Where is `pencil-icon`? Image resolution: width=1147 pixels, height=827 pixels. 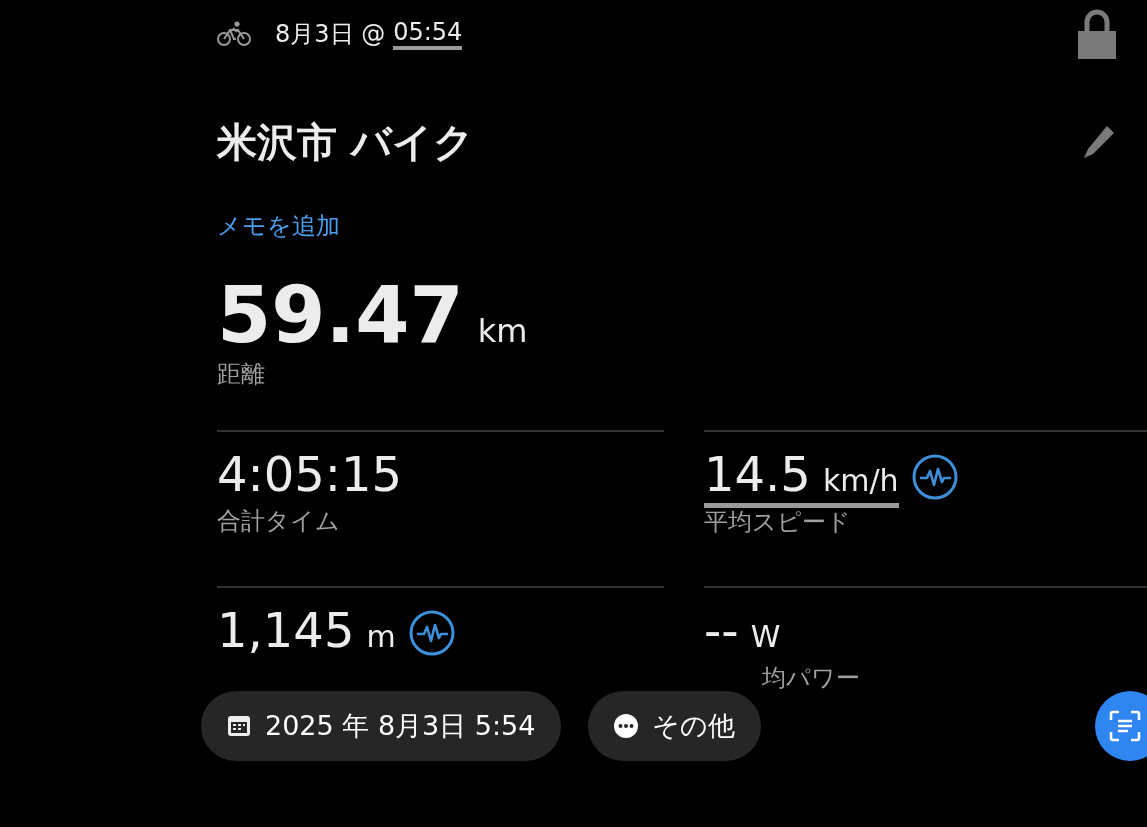 pencil-icon is located at coordinates (1099, 142).